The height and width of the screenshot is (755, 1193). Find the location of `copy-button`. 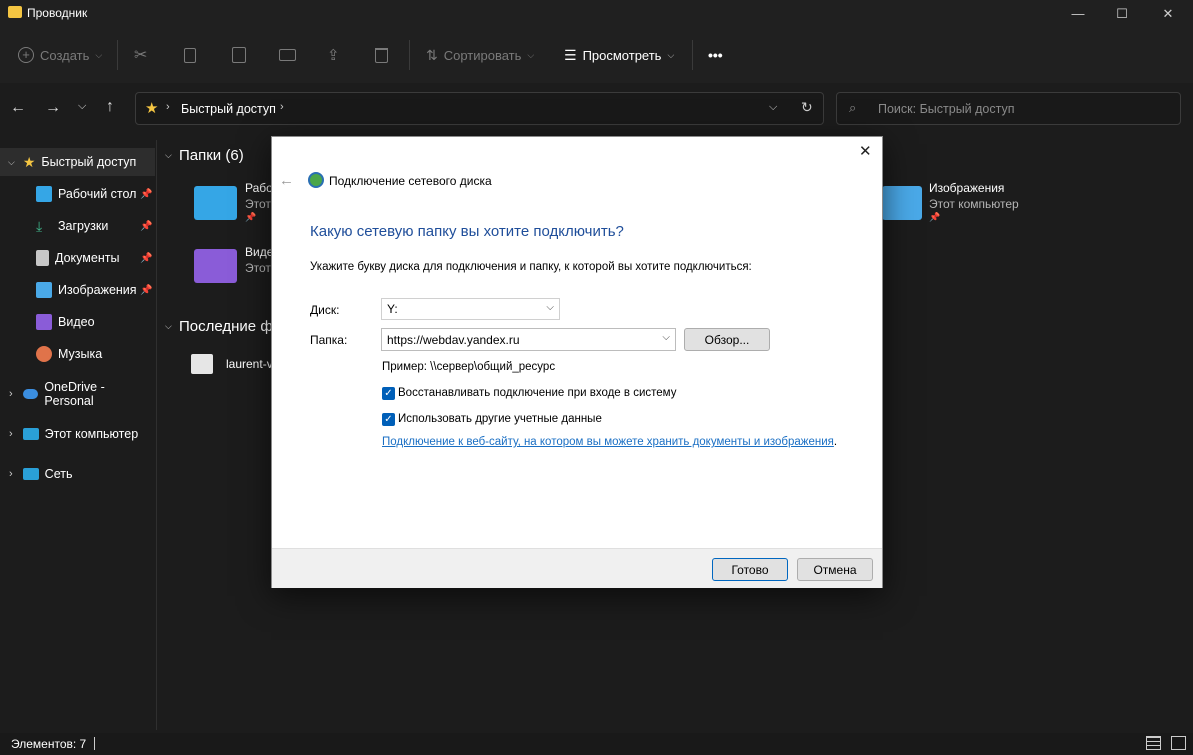

copy-button is located at coordinates (190, 55).